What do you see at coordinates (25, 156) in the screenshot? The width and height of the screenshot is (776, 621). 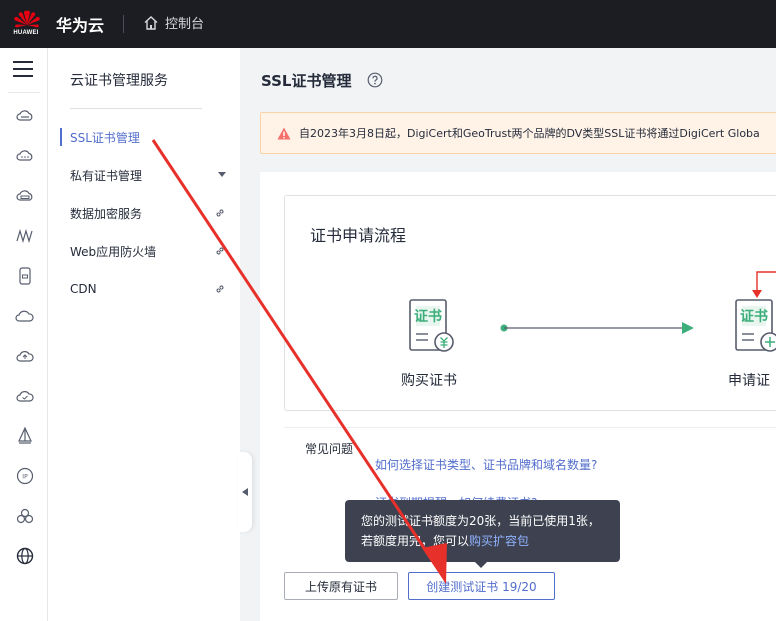 I see `cloud-network-icon` at bounding box center [25, 156].